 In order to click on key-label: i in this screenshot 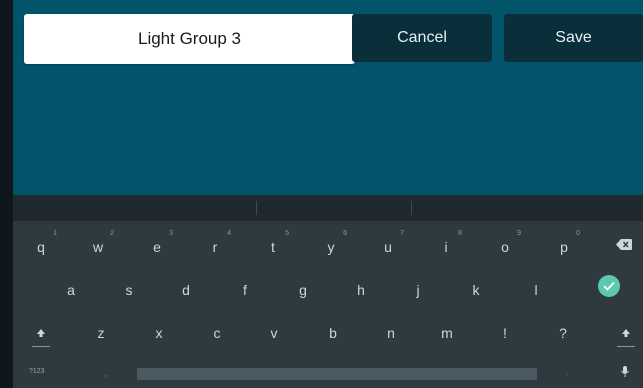, I will do `click(446, 247)`.